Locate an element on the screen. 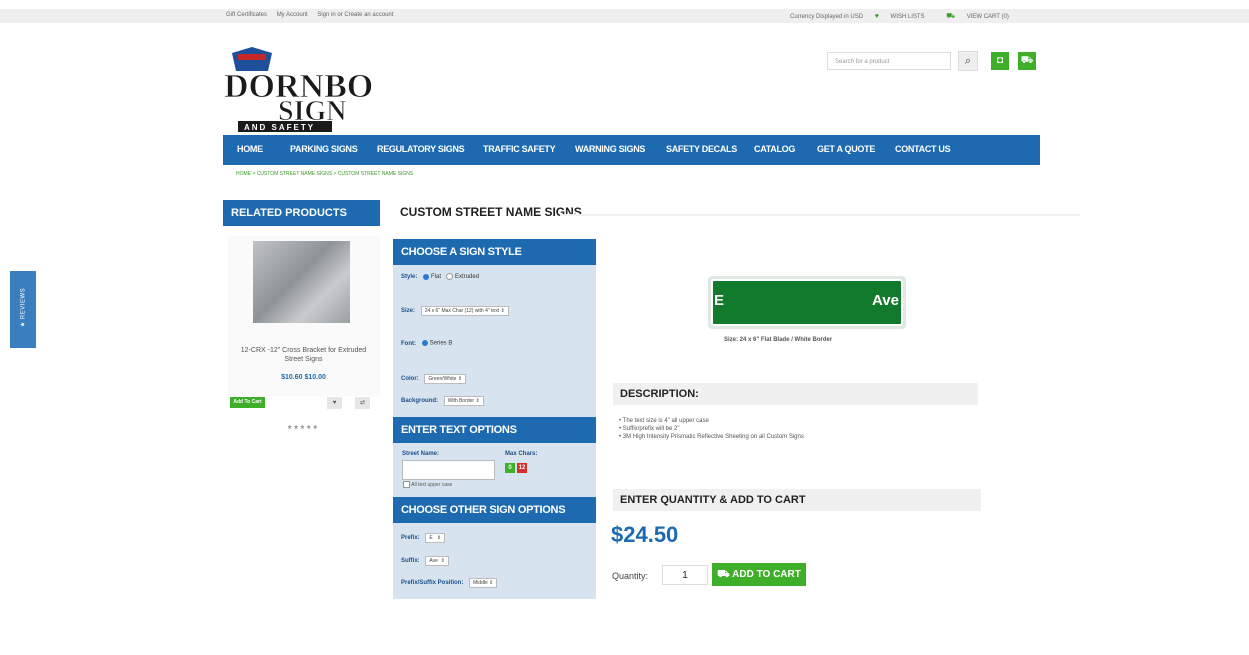  related-product-rating: ★★★★★ is located at coordinates (303, 428).